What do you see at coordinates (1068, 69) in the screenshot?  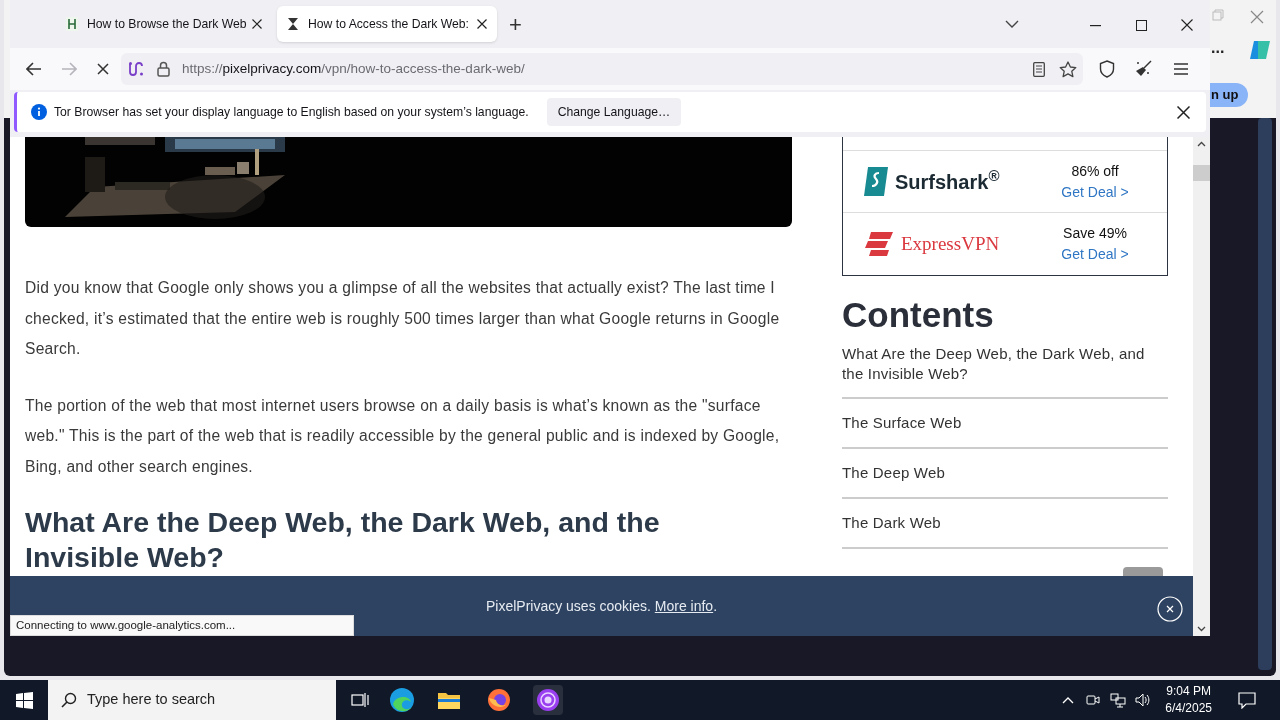 I see `bookmark-star-icon` at bounding box center [1068, 69].